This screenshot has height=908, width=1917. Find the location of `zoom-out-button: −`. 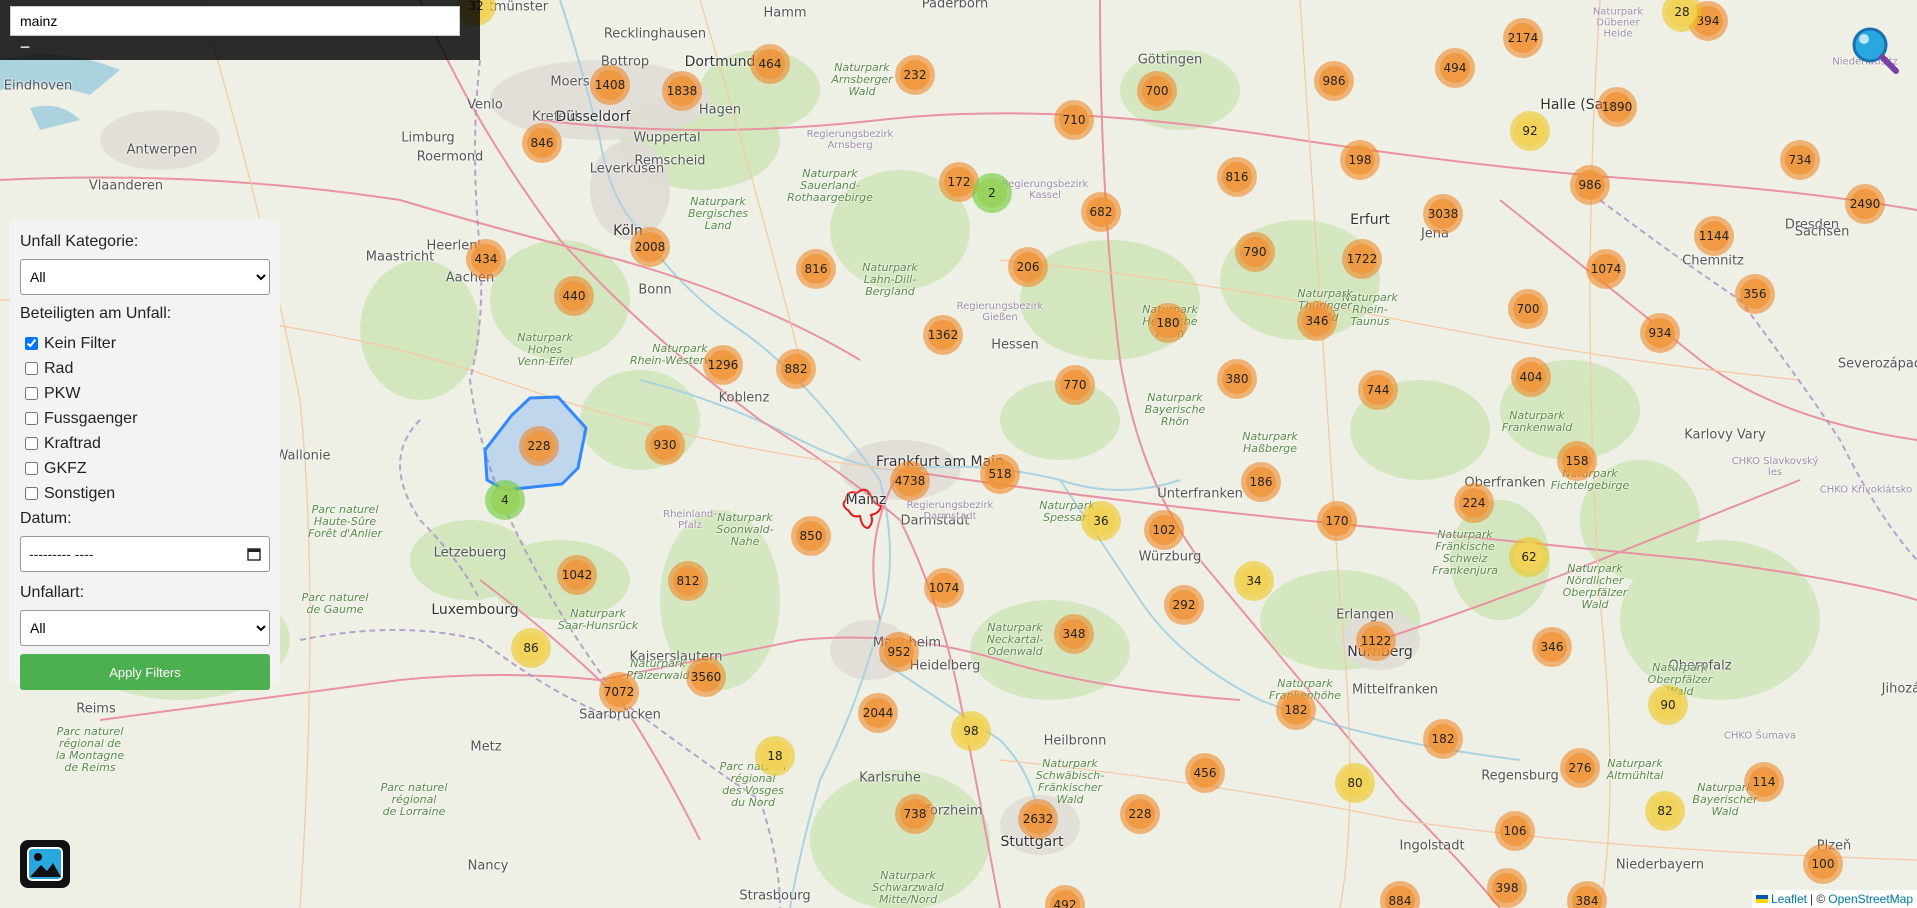

zoom-out-button: − is located at coordinates (25, 47).